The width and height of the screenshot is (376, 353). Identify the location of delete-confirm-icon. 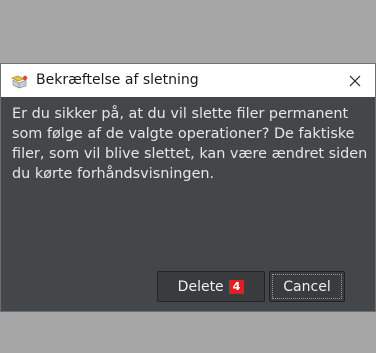
(20, 81).